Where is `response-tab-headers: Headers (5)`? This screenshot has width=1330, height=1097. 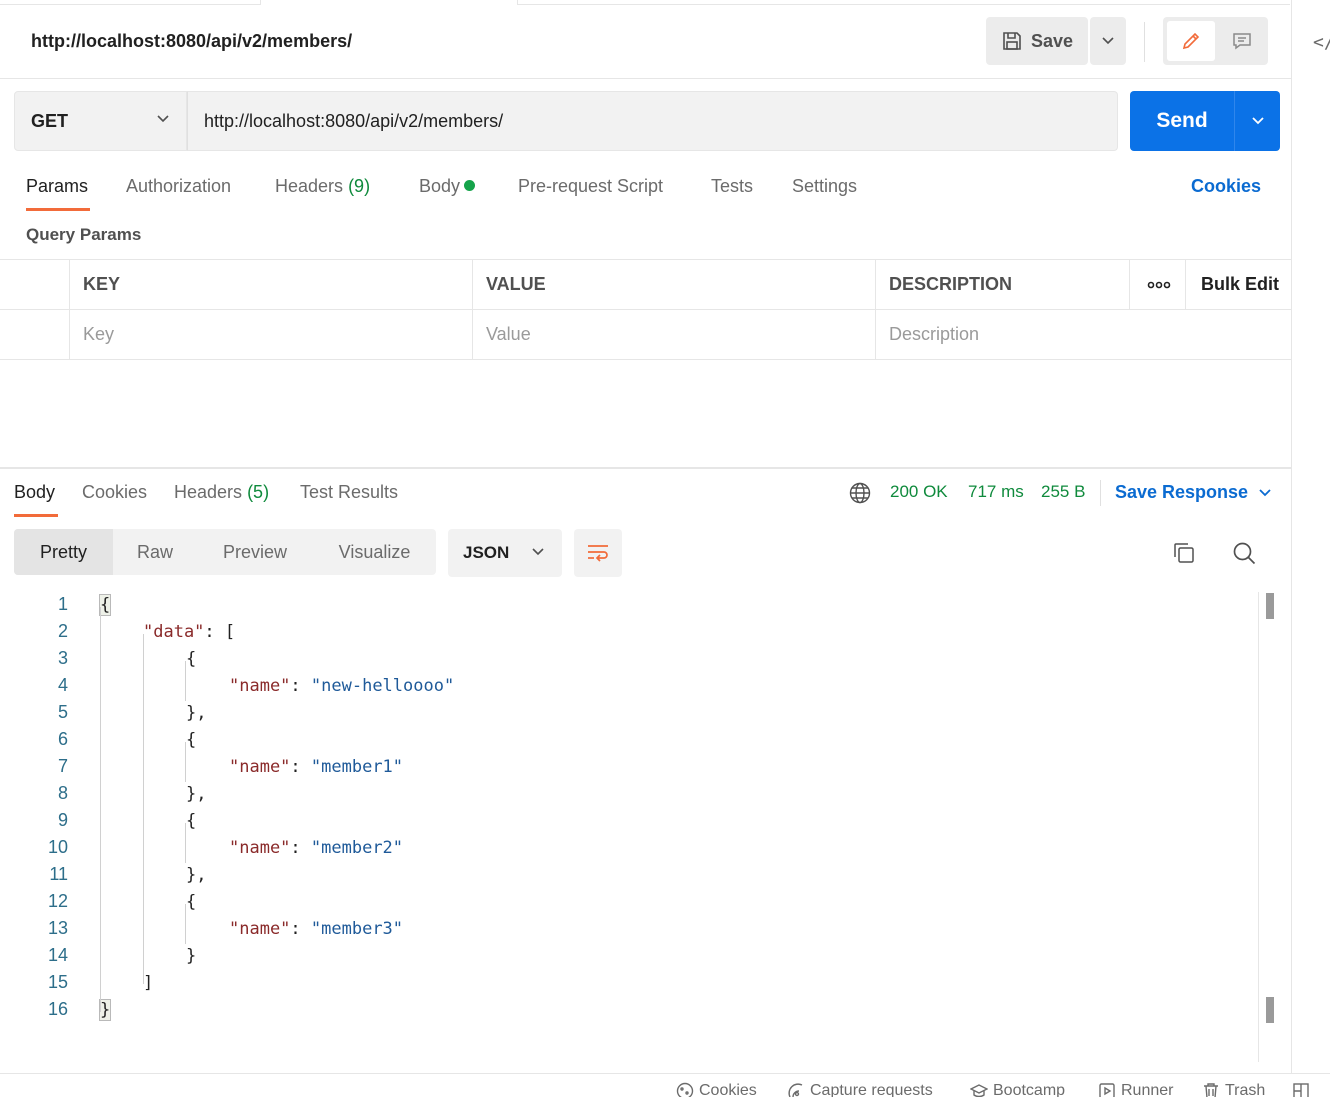 response-tab-headers: Headers (5) is located at coordinates (221, 492).